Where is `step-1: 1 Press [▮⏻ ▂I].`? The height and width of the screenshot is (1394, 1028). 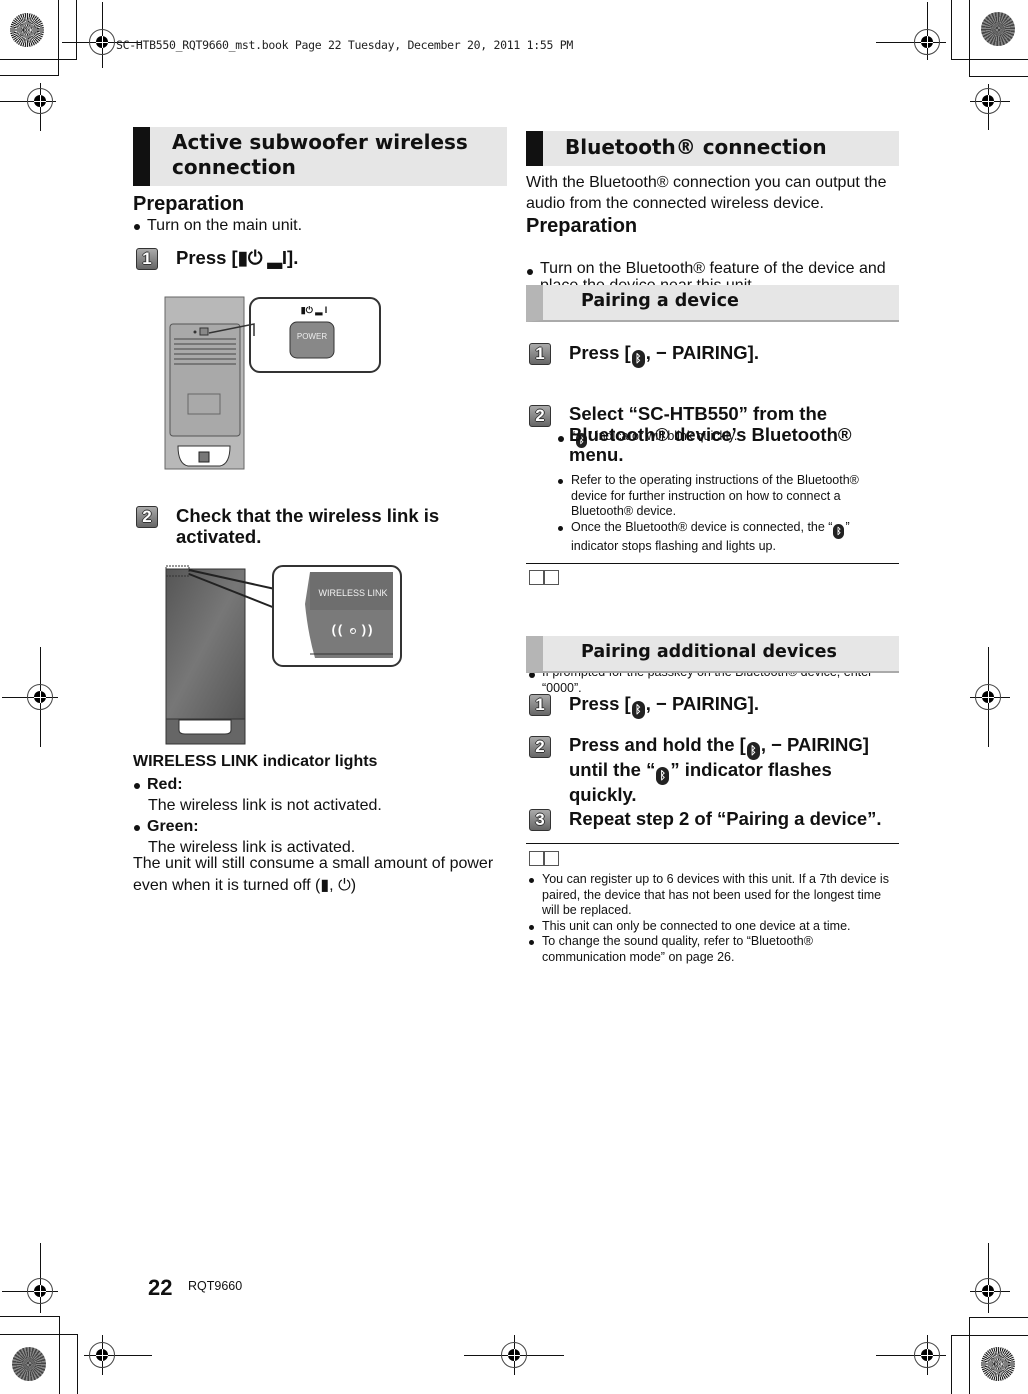 step-1: 1 Press [▮⏻ ▂I]. is located at coordinates (217, 258).